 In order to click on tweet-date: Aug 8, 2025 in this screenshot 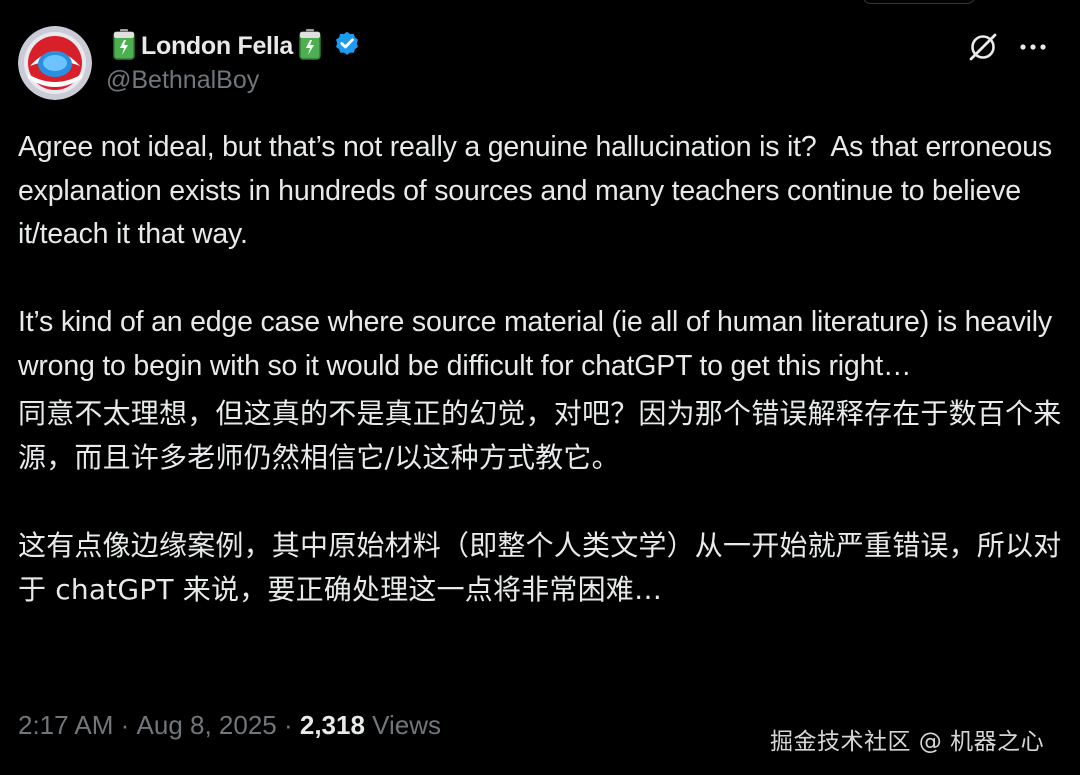, I will do `click(207, 725)`.